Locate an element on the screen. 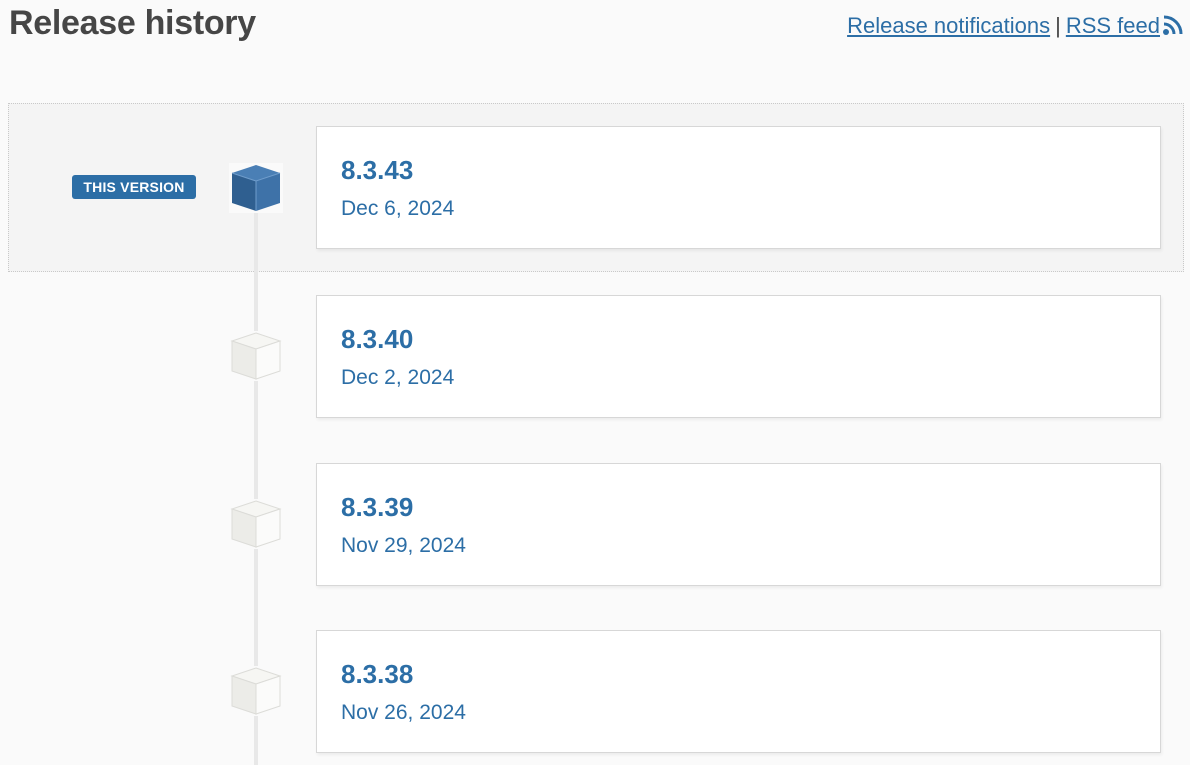  release-card: 8.3.39 Nov 29, 2024 is located at coordinates (738, 524).